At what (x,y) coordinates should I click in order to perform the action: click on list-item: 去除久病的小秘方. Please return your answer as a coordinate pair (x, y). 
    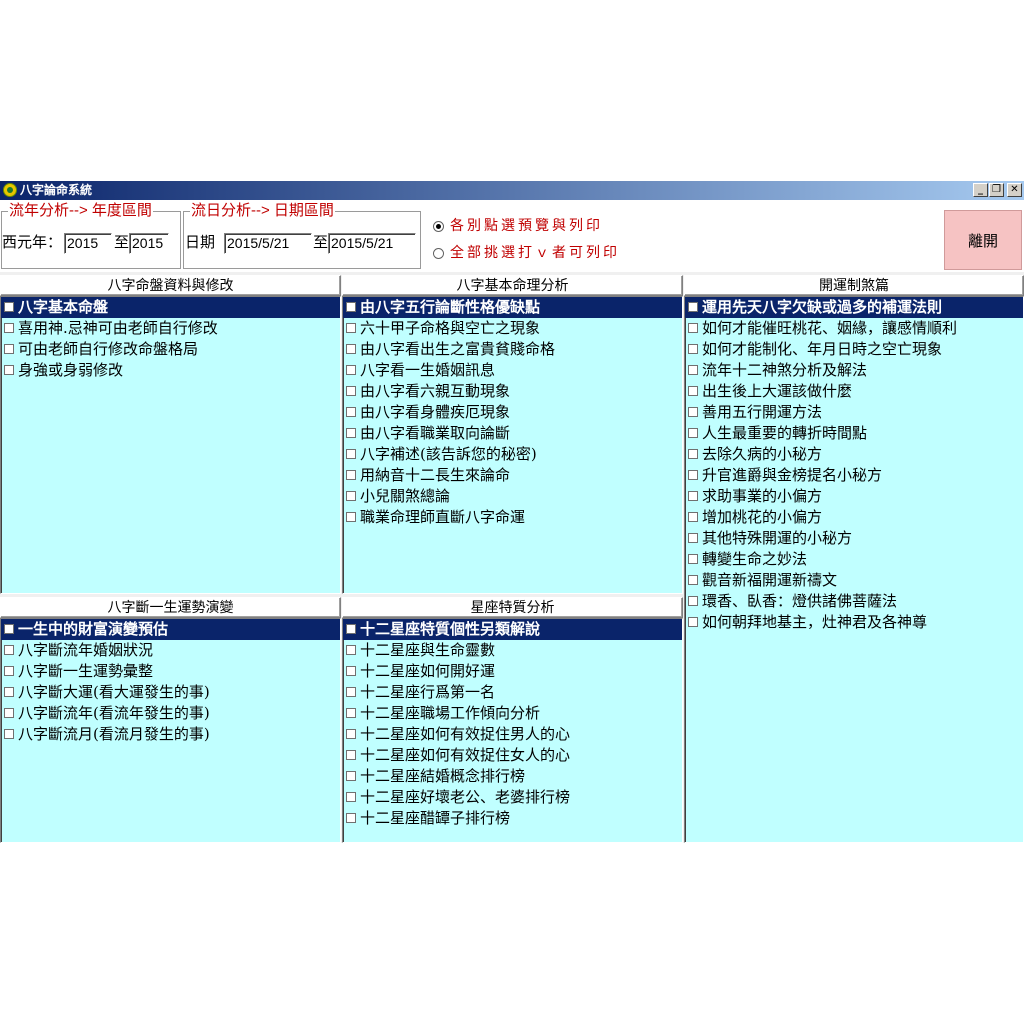
    Looking at the image, I should click on (854, 454).